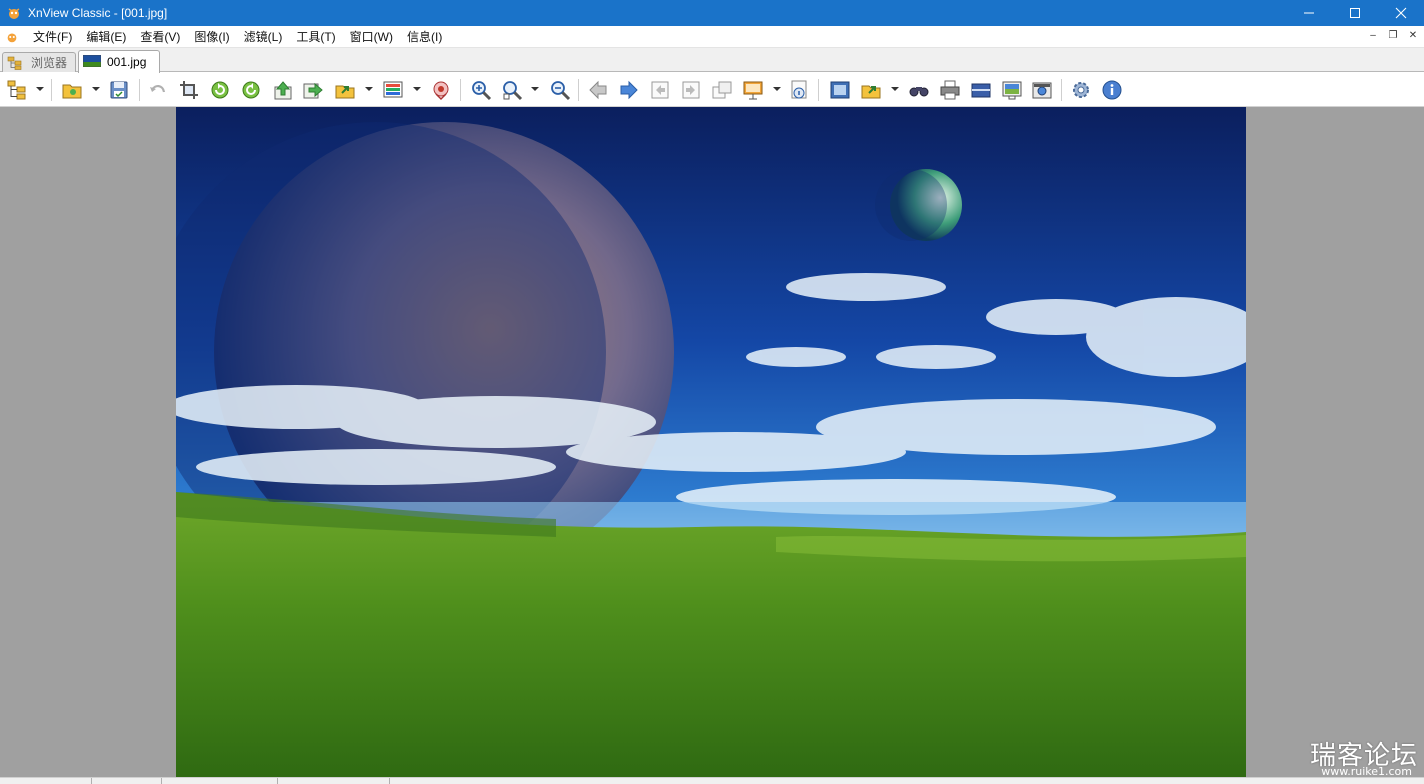  I want to click on next-icon, so click(629, 90).